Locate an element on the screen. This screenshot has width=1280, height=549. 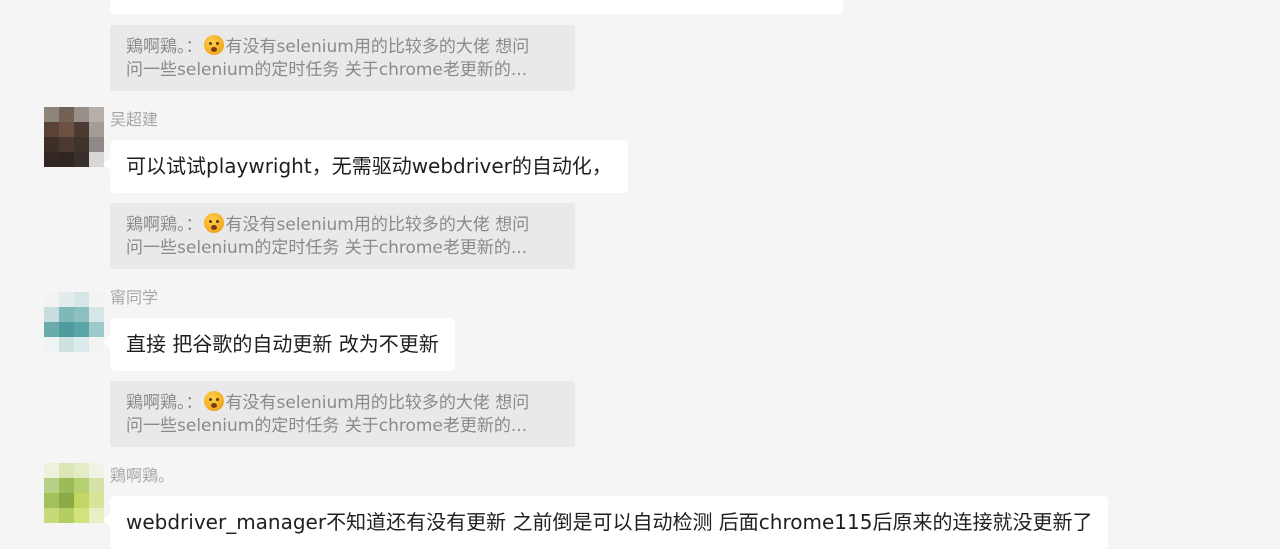
sender-name: 吴超建 is located at coordinates (134, 119).